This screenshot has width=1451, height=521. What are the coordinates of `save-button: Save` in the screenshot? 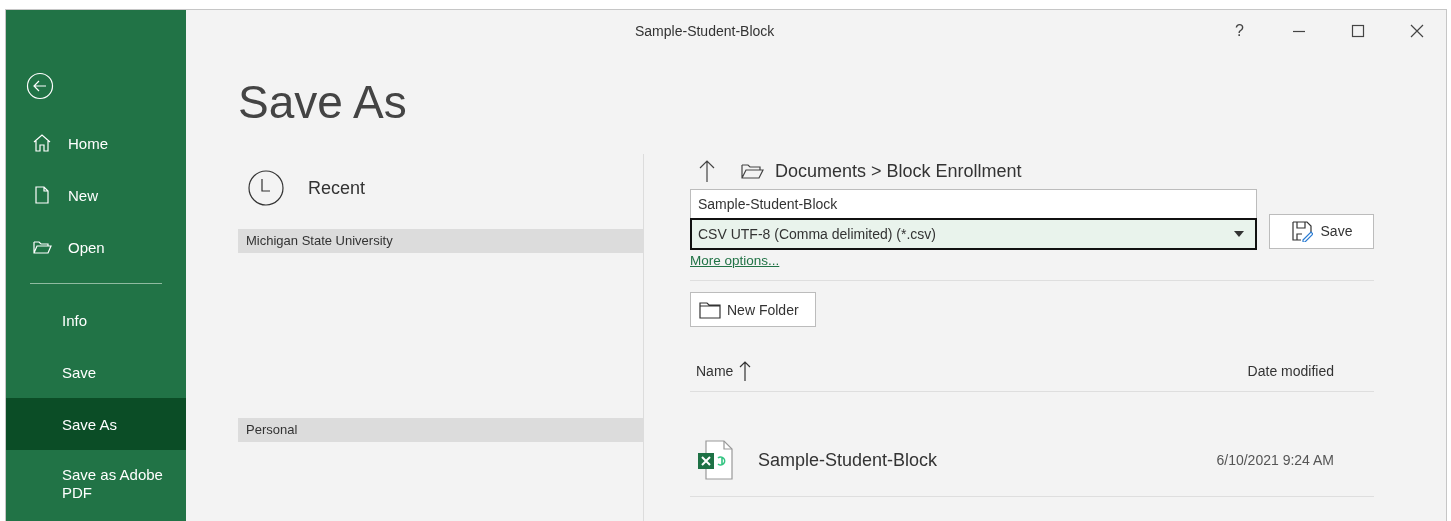 It's located at (1321, 231).